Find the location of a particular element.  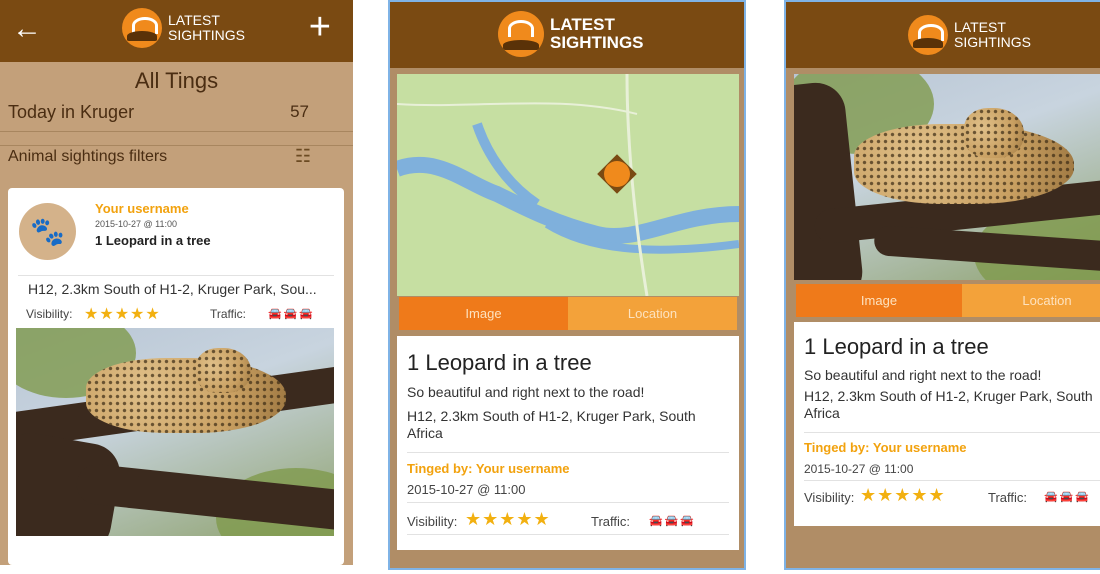

filters-row: Animal sightings filters ☷ is located at coordinates (176, 161).